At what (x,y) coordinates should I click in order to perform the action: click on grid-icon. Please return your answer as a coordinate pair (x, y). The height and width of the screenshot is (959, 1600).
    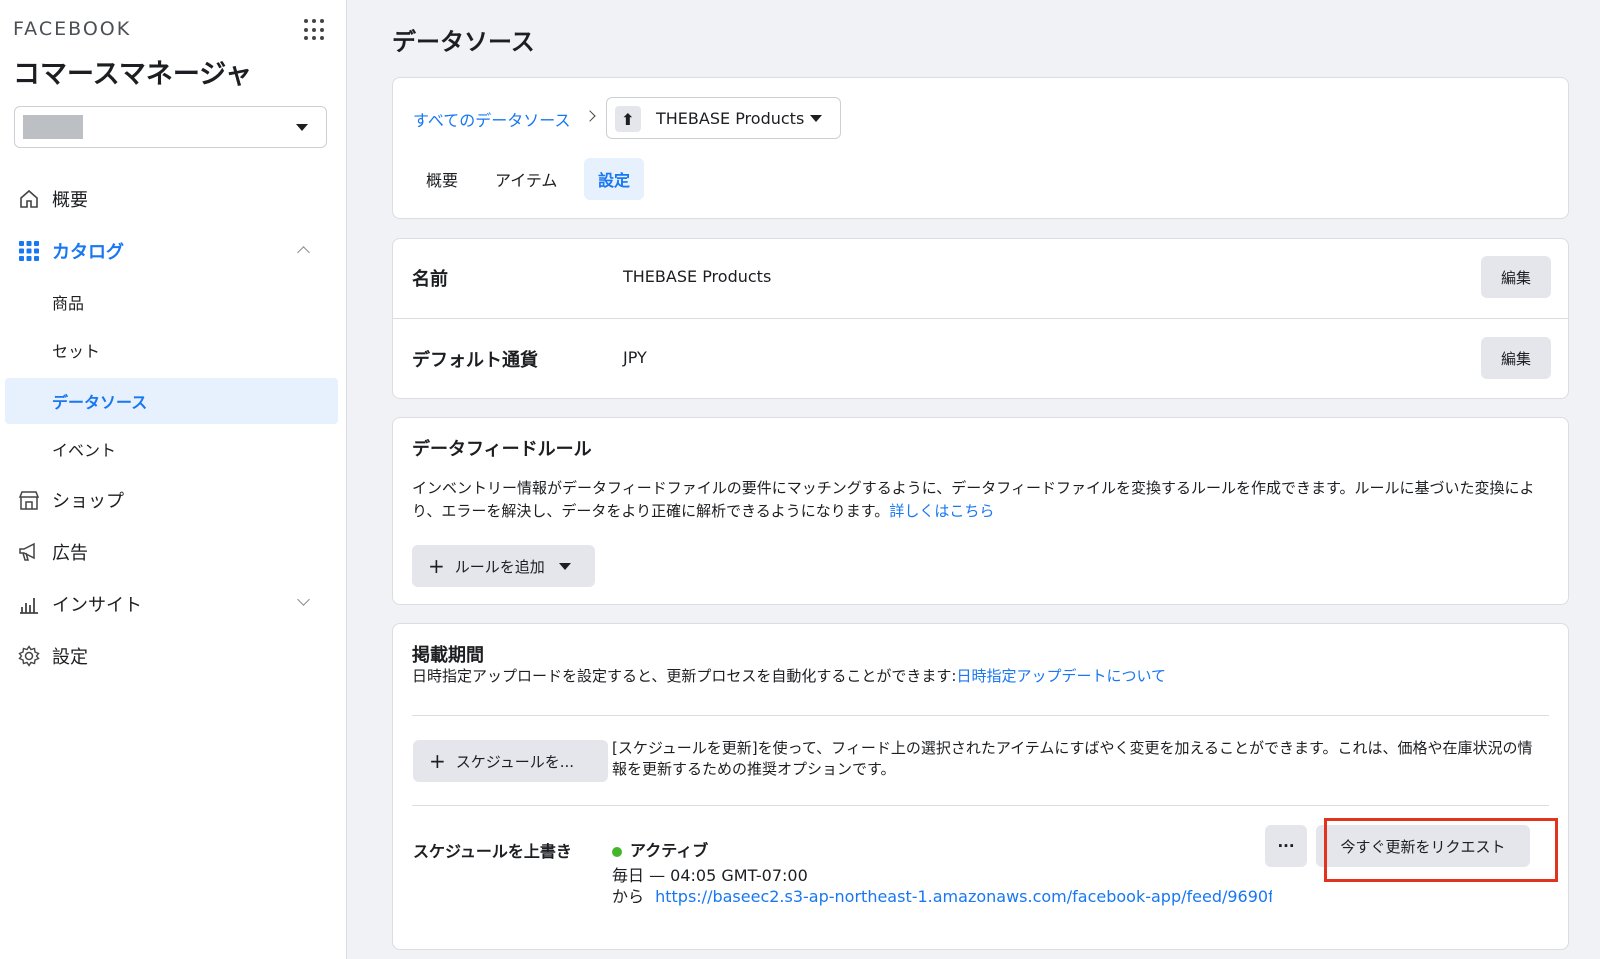
    Looking at the image, I should click on (29, 251).